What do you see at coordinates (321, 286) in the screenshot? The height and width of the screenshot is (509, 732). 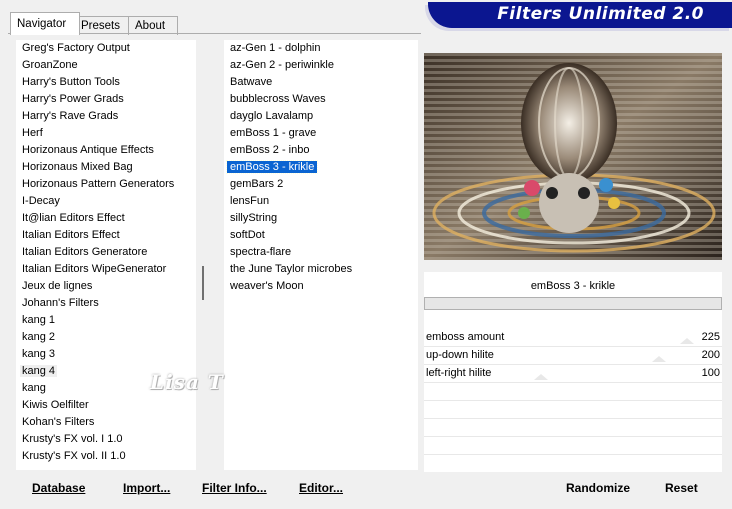 I see `filter-item: weaver's Moon` at bounding box center [321, 286].